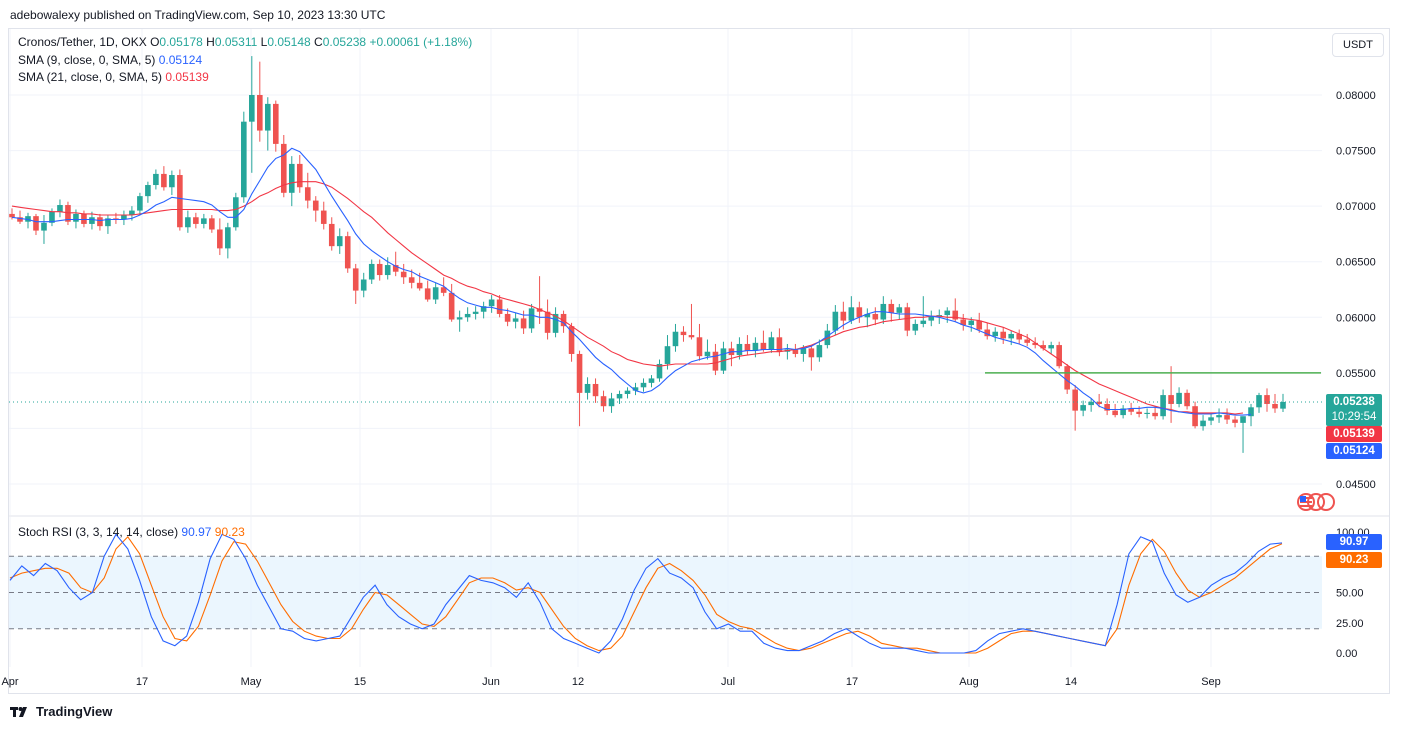 The width and height of the screenshot is (1401, 730). Describe the element at coordinates (728, 682) in the screenshot. I see `time-tick-label: Jul` at that location.